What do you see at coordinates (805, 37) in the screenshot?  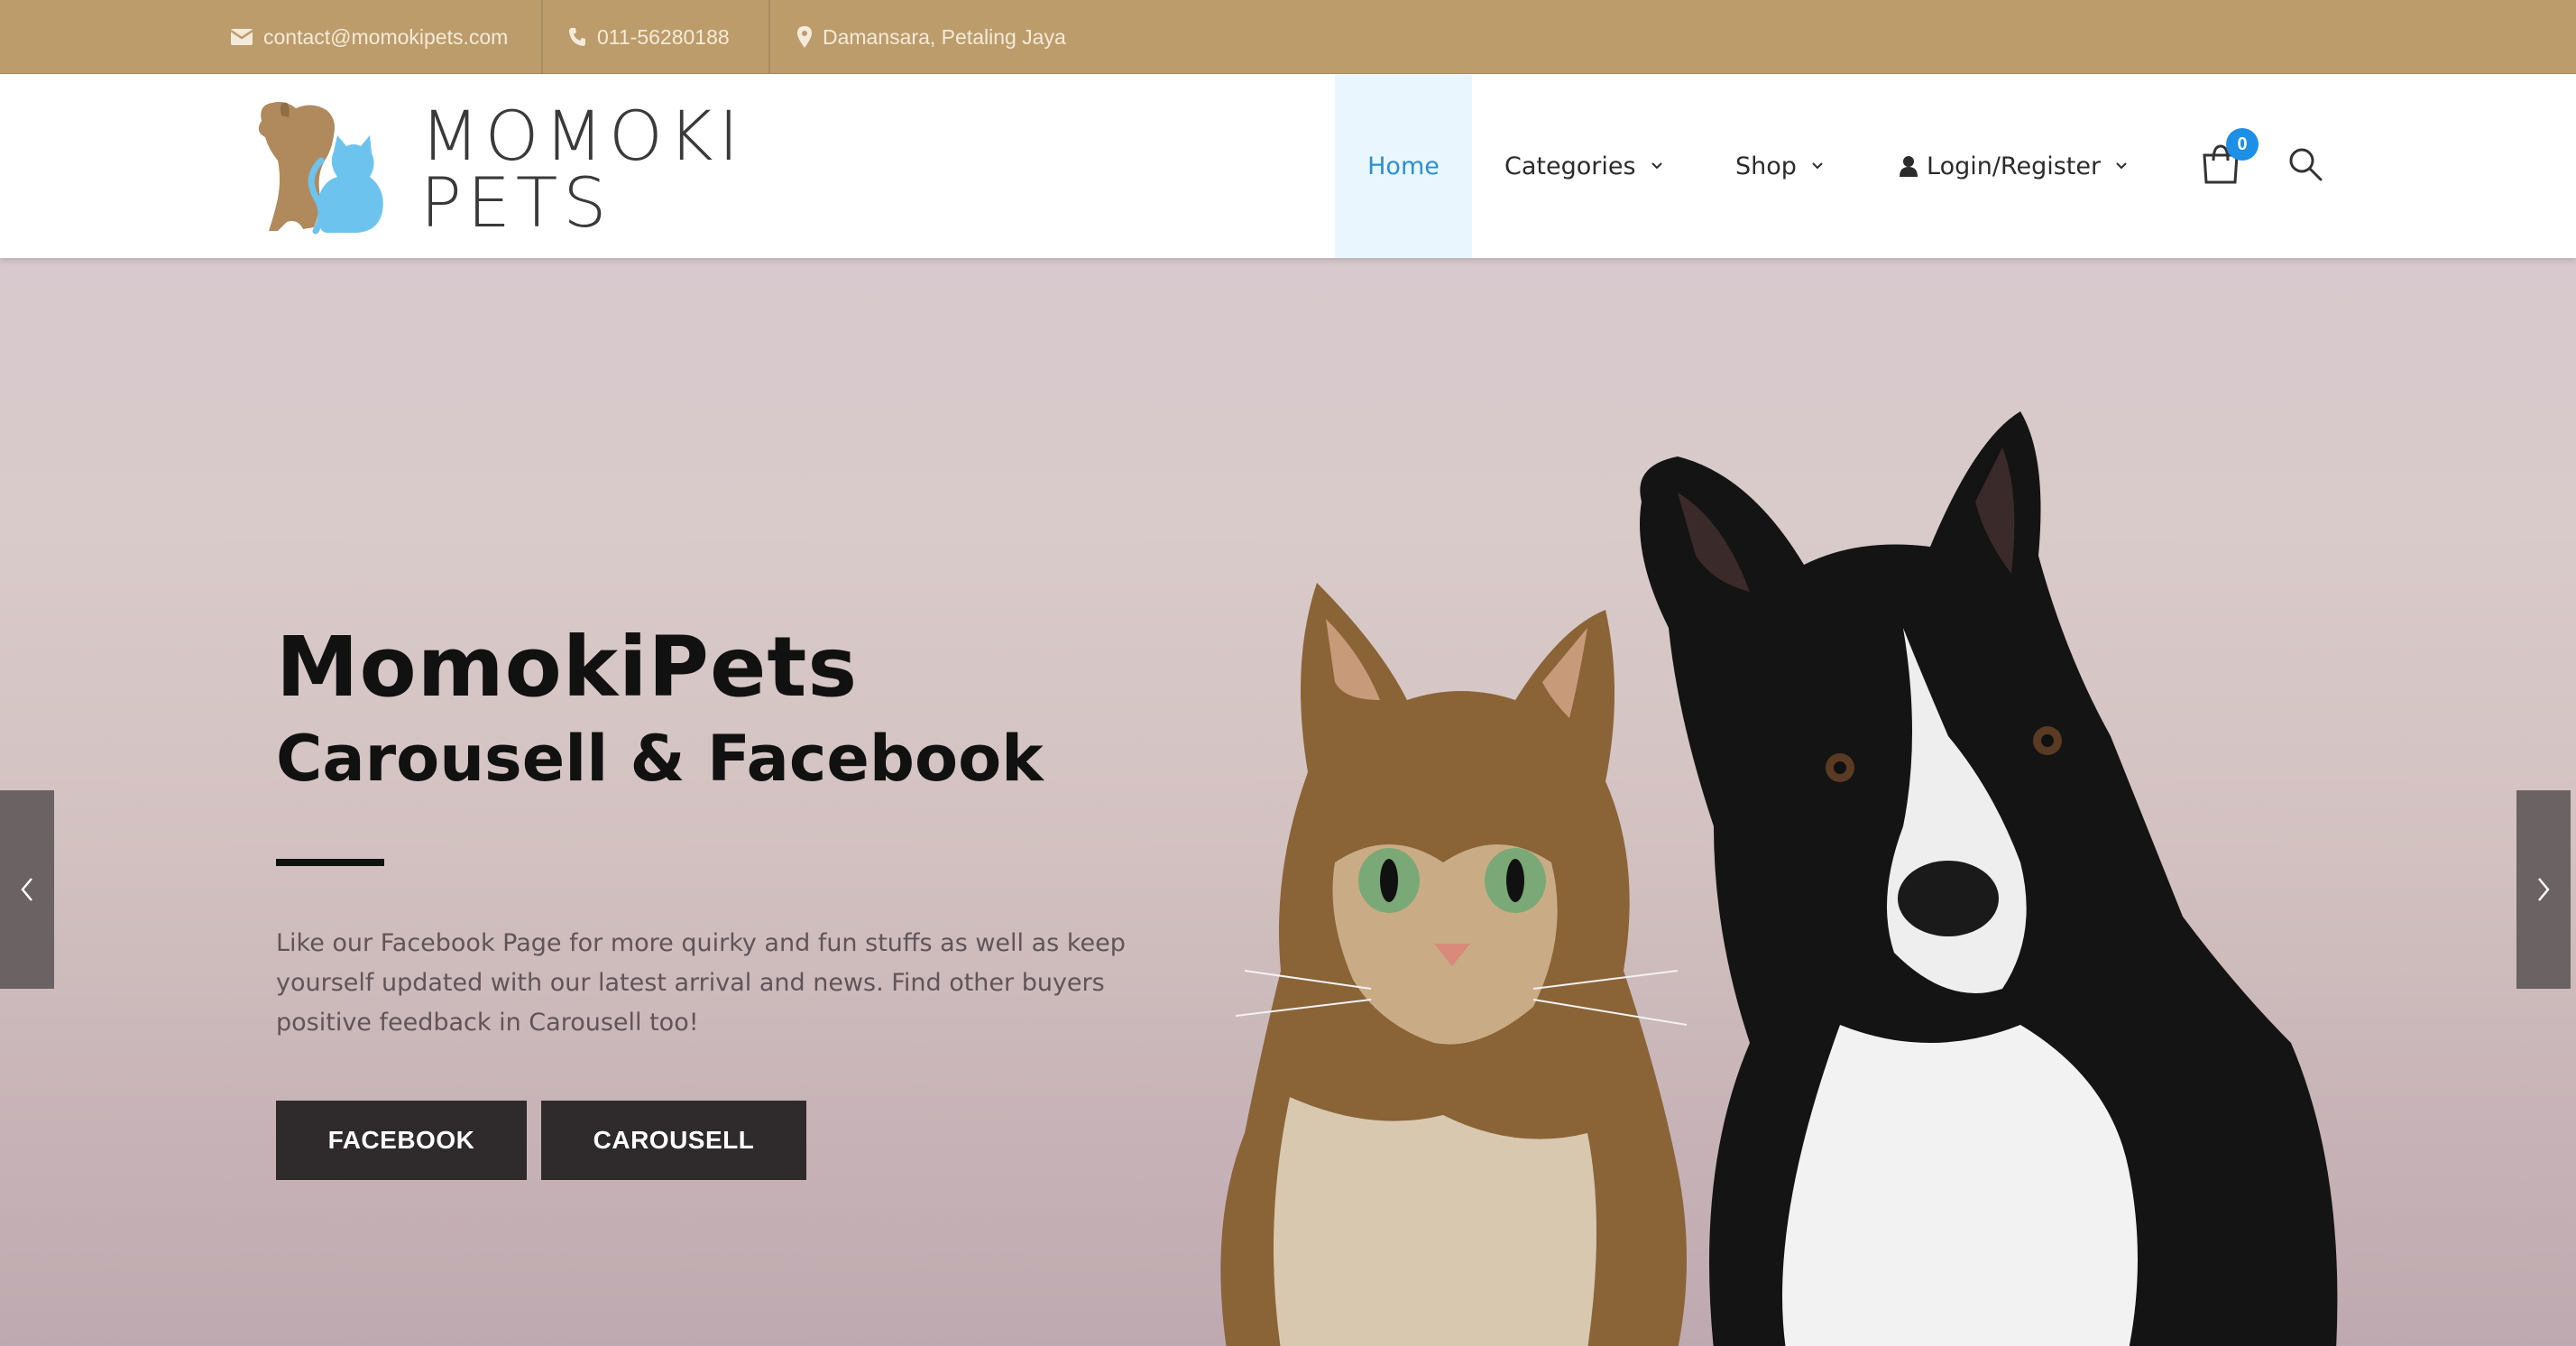 I see `map-pin-icon` at bounding box center [805, 37].